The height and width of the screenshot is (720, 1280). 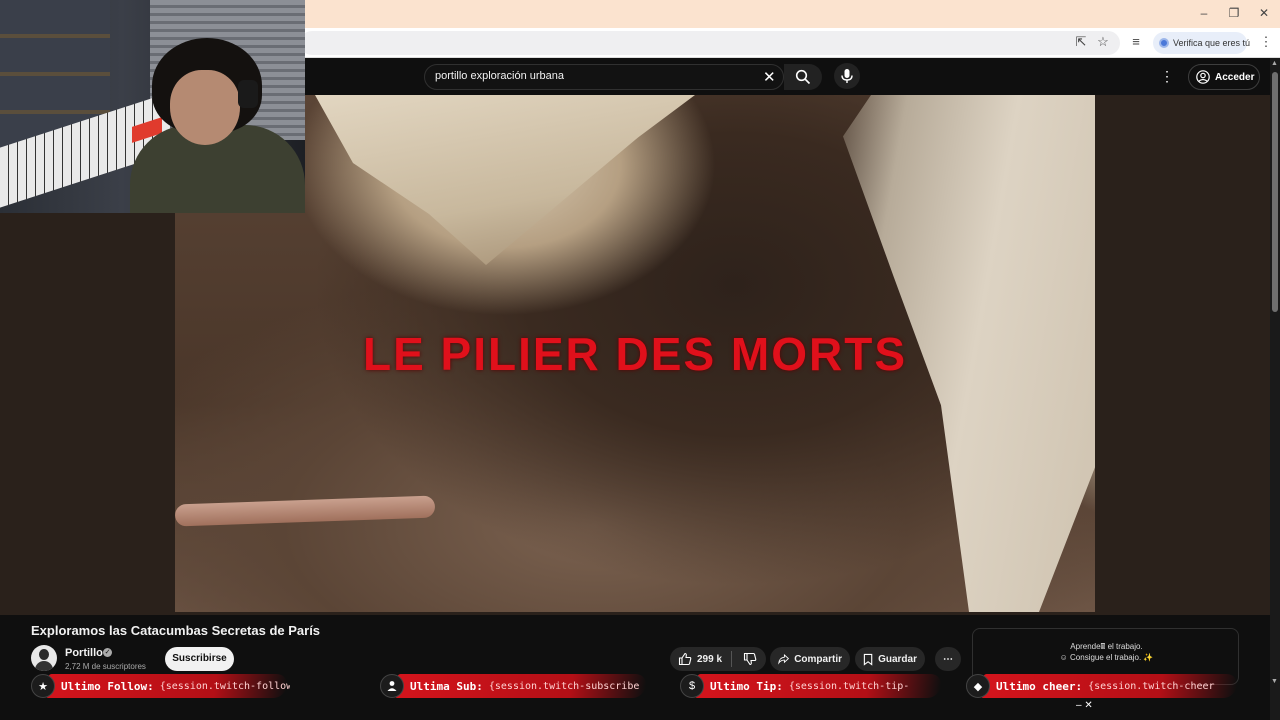 What do you see at coordinates (685, 659) in the screenshot?
I see `thumbs-up-icon` at bounding box center [685, 659].